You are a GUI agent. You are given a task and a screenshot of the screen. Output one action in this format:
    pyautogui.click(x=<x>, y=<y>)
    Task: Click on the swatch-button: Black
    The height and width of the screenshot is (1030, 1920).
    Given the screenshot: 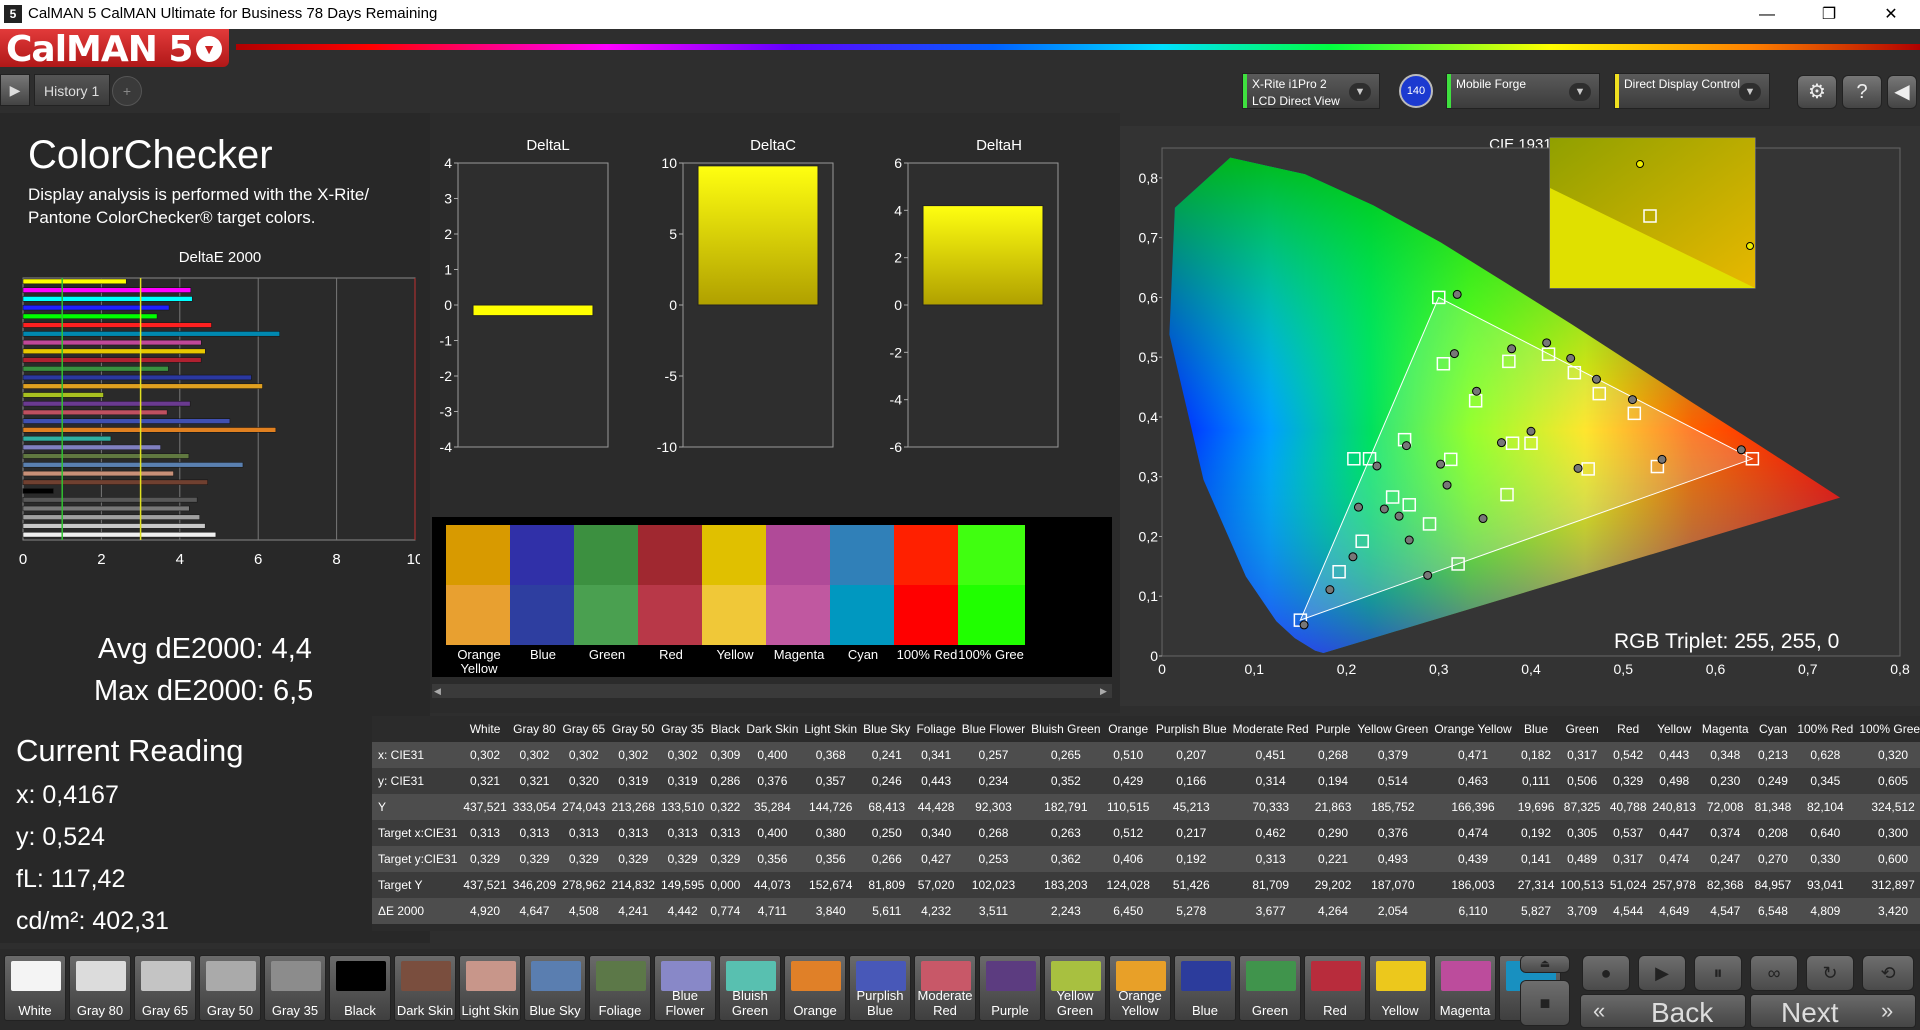 What is the action you would take?
    pyautogui.click(x=360, y=988)
    